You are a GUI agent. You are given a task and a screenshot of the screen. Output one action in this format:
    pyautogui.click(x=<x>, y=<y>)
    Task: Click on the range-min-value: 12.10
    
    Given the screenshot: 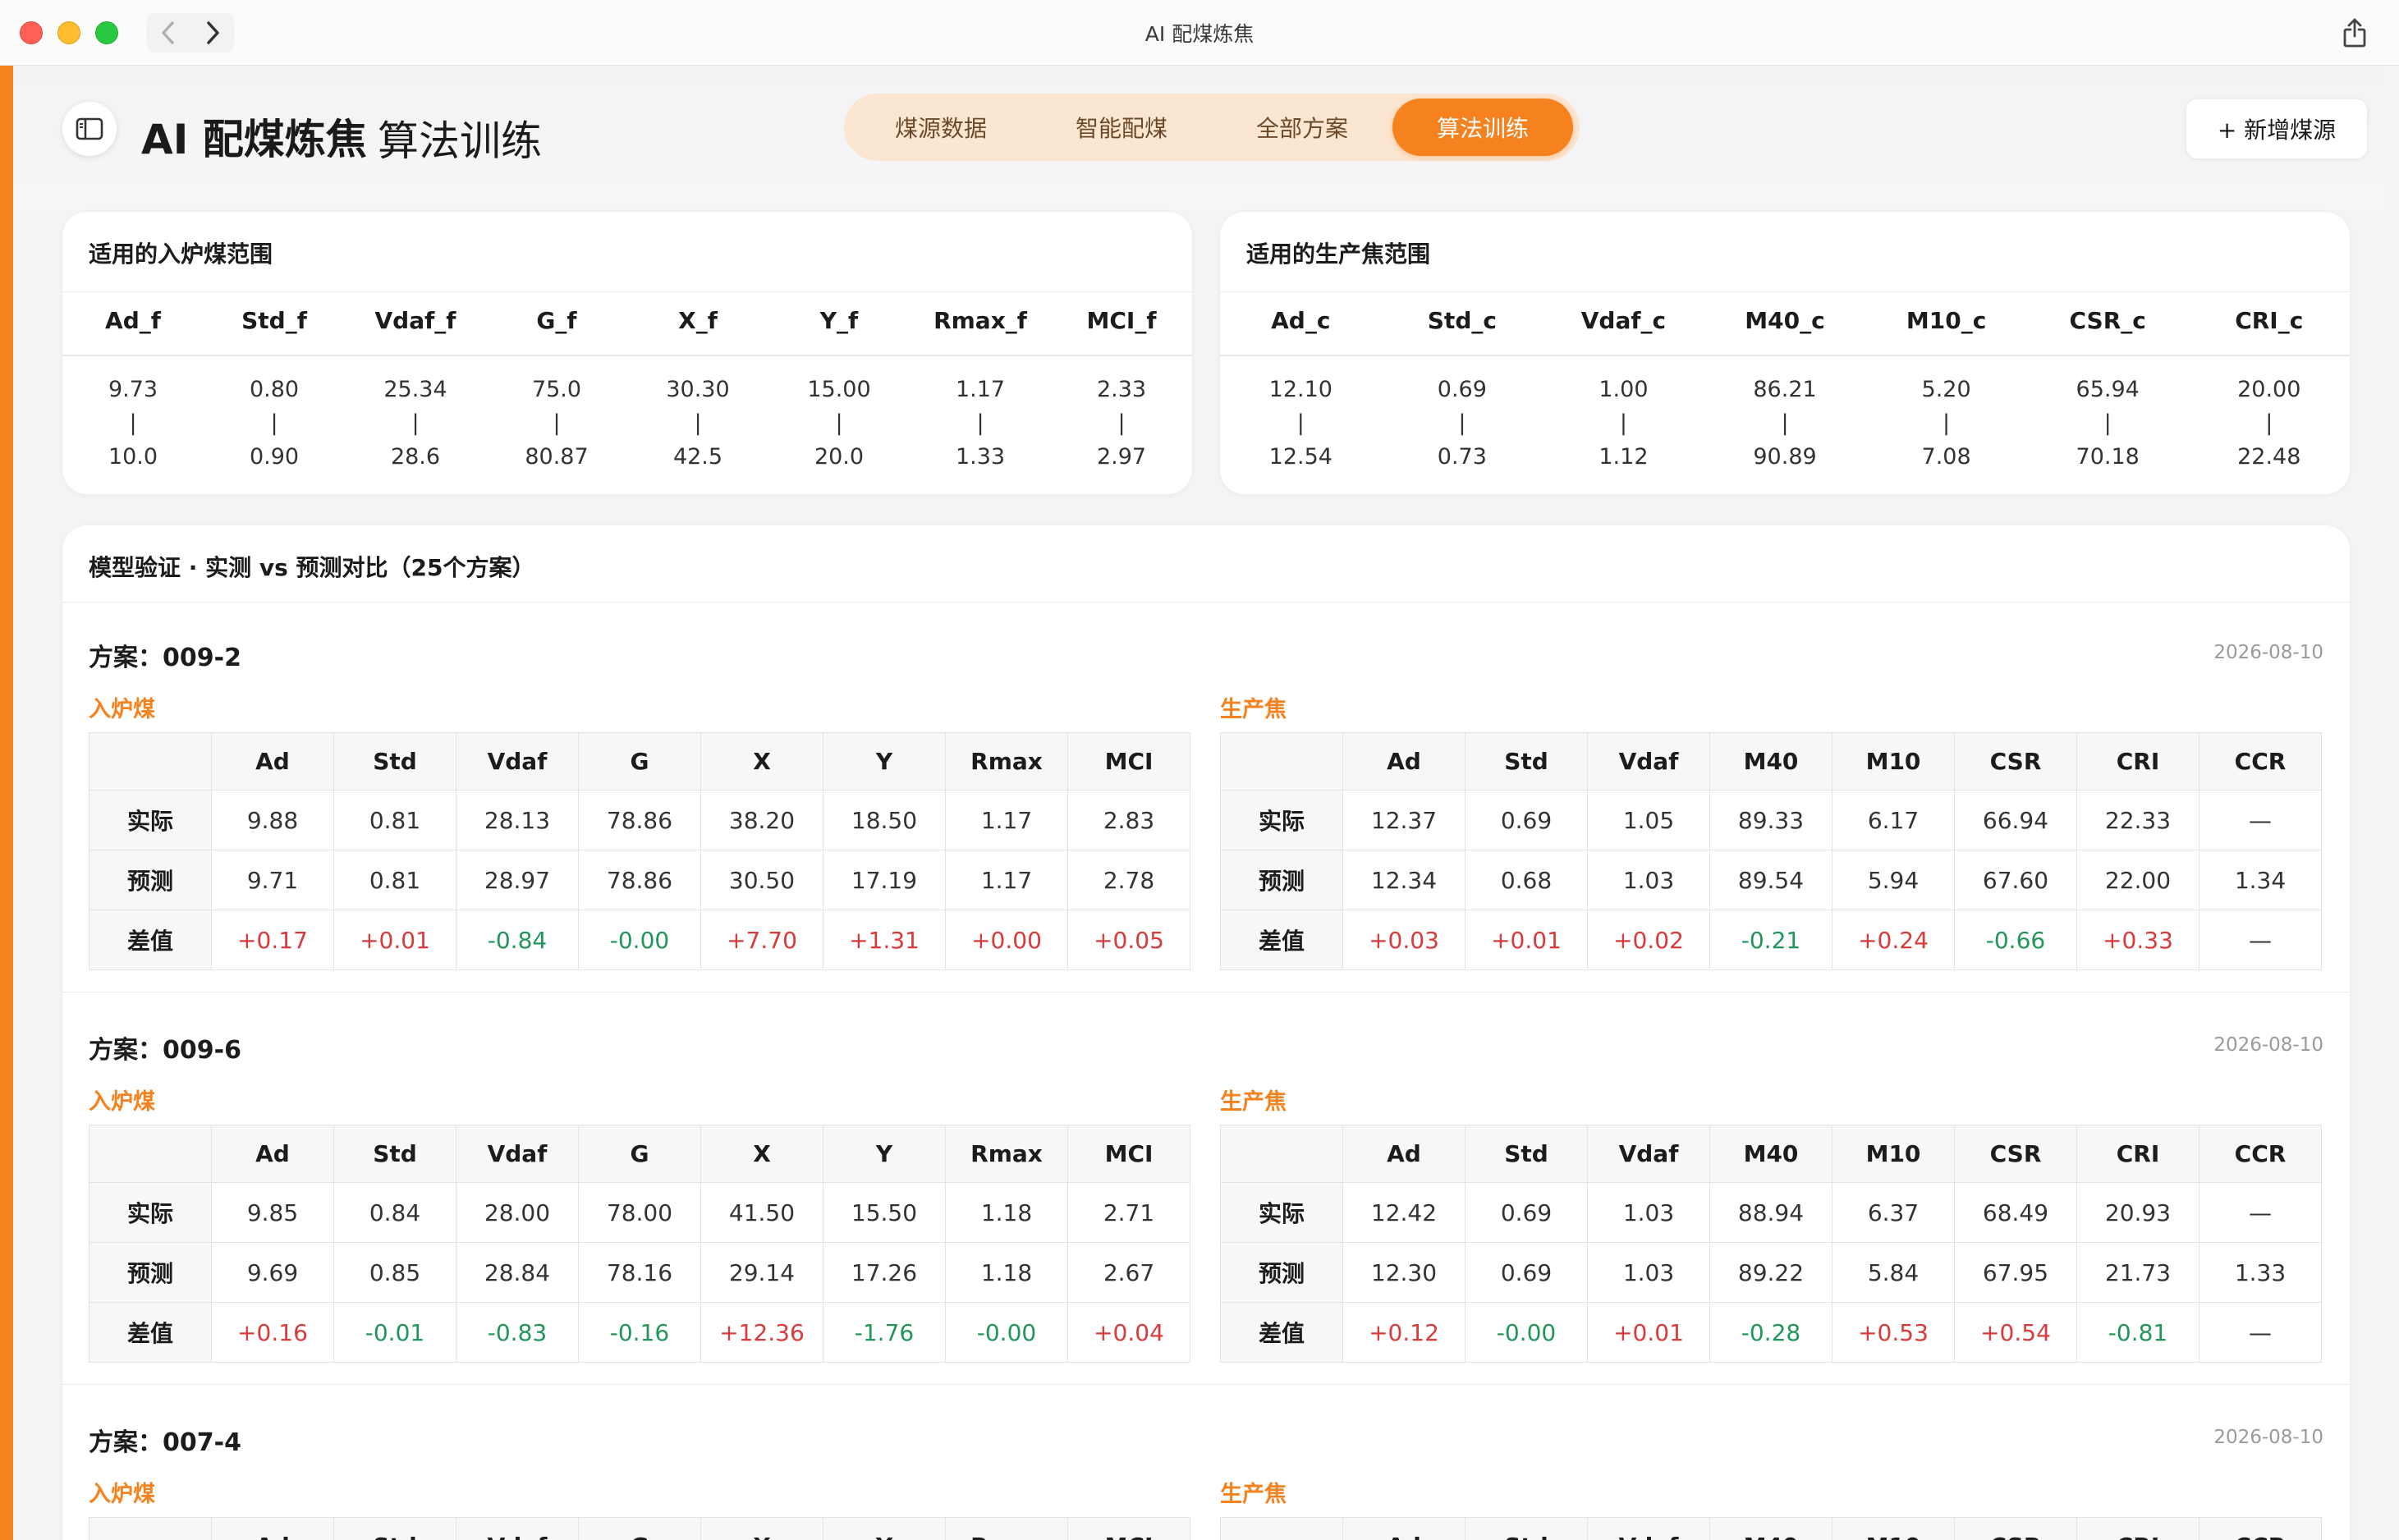 What is the action you would take?
    pyautogui.click(x=1300, y=390)
    